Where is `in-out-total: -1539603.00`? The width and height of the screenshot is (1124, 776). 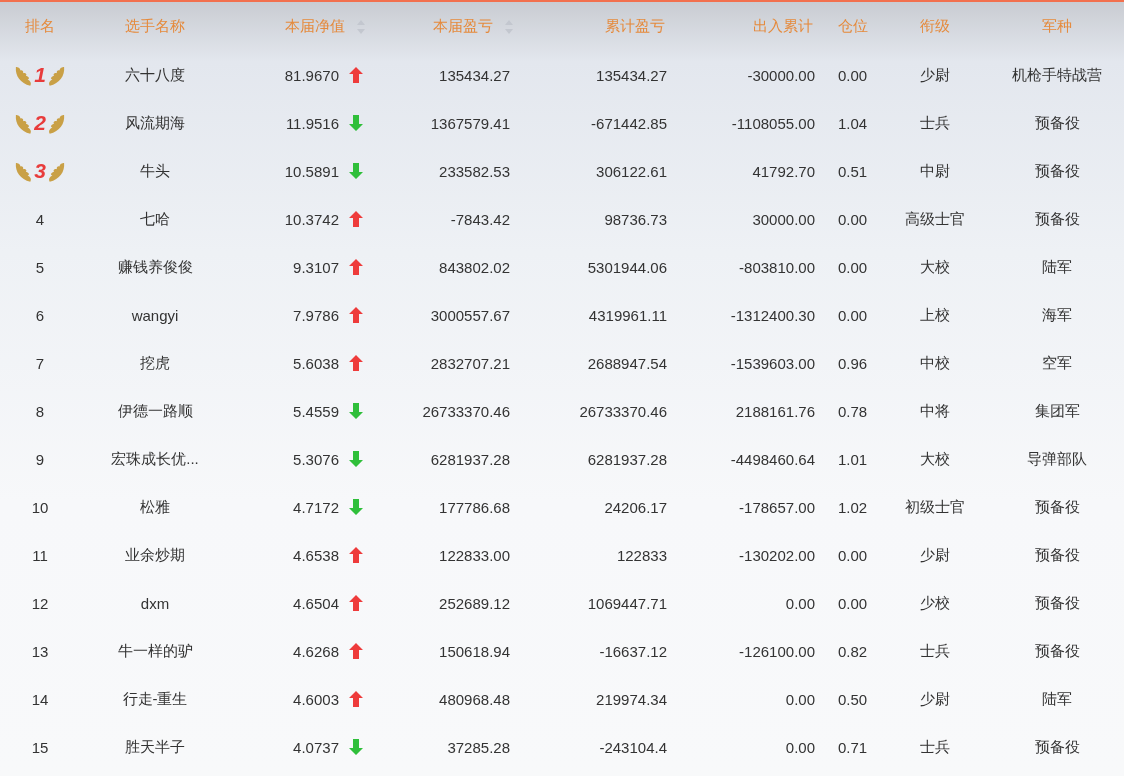
in-out-total: -1539603.00 is located at coordinates (772, 363).